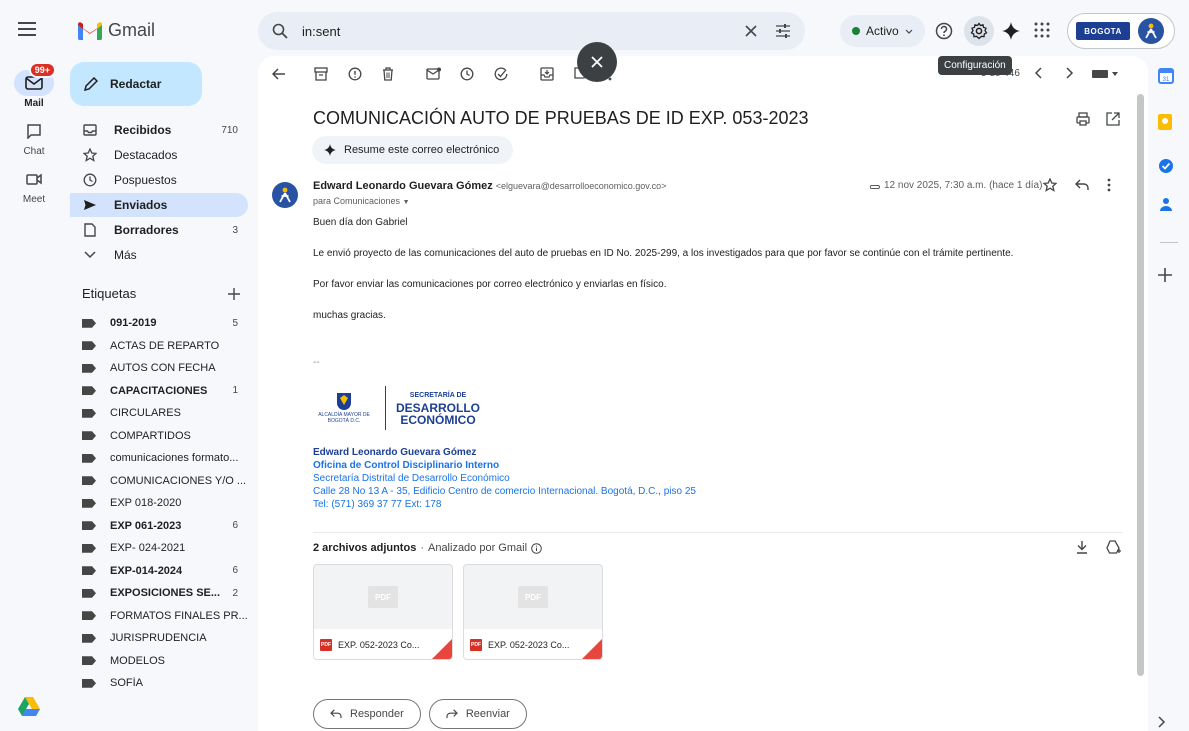 This screenshot has width=1189, height=731. I want to click on compose-button: Redactar, so click(136, 84).